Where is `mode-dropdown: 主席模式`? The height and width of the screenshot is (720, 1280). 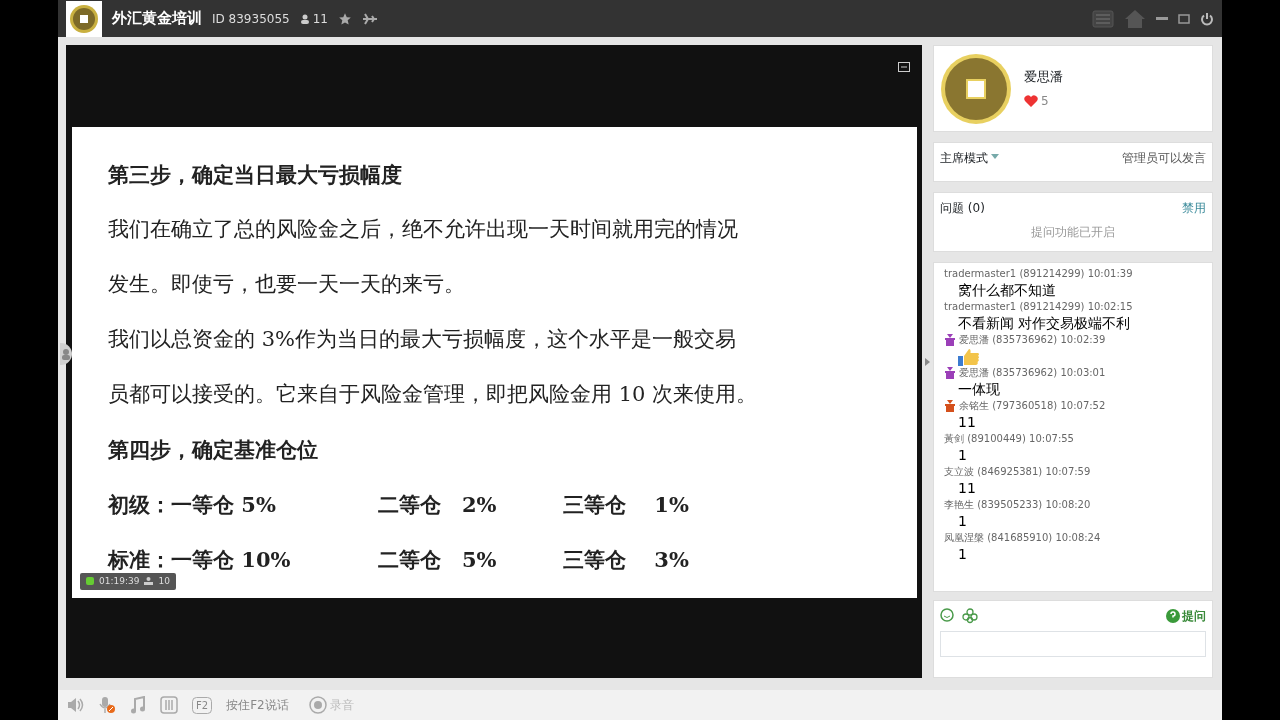 mode-dropdown: 主席模式 is located at coordinates (964, 165).